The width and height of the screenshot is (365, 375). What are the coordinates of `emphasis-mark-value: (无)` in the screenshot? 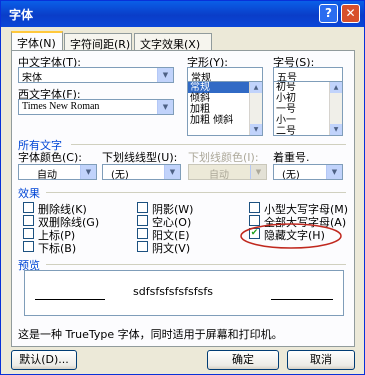 It's located at (291, 175).